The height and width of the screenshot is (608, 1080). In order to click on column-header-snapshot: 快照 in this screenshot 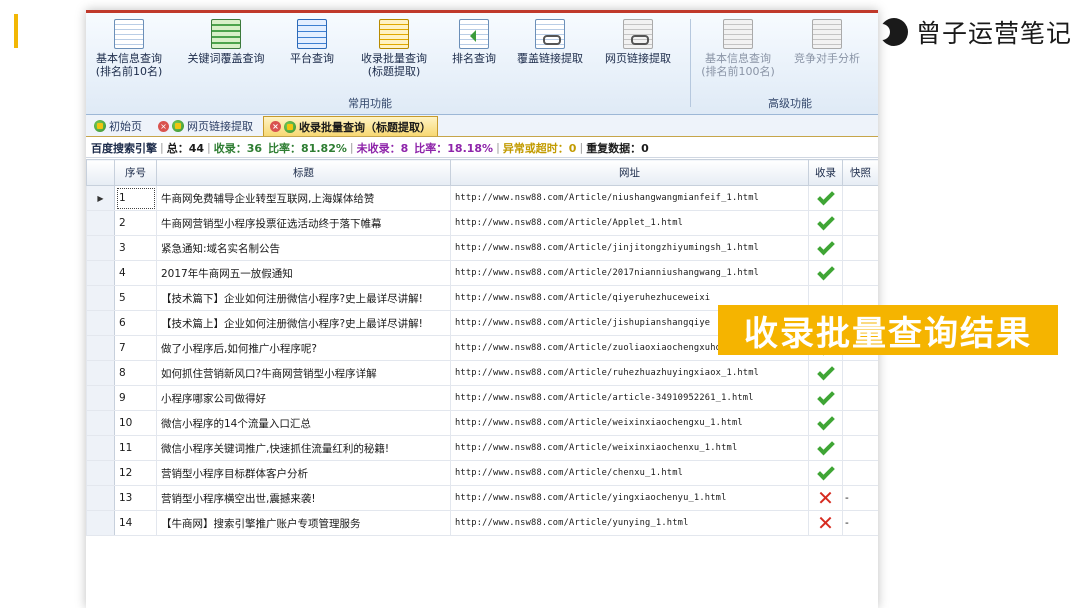, I will do `click(860, 172)`.